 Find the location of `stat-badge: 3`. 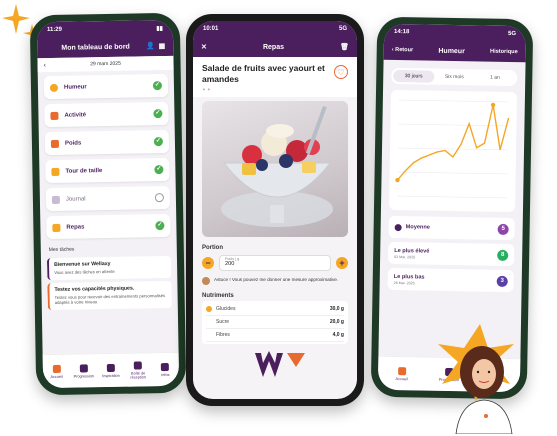

stat-badge: 3 is located at coordinates (502, 281).